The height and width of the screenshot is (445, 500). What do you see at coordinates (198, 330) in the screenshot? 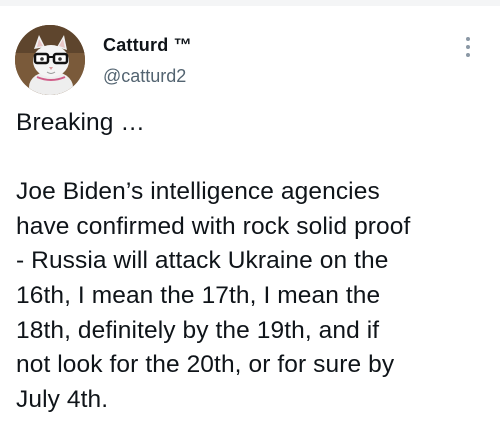
I see `tweet-text-line: 18th, definitely by the 19th, and if` at bounding box center [198, 330].